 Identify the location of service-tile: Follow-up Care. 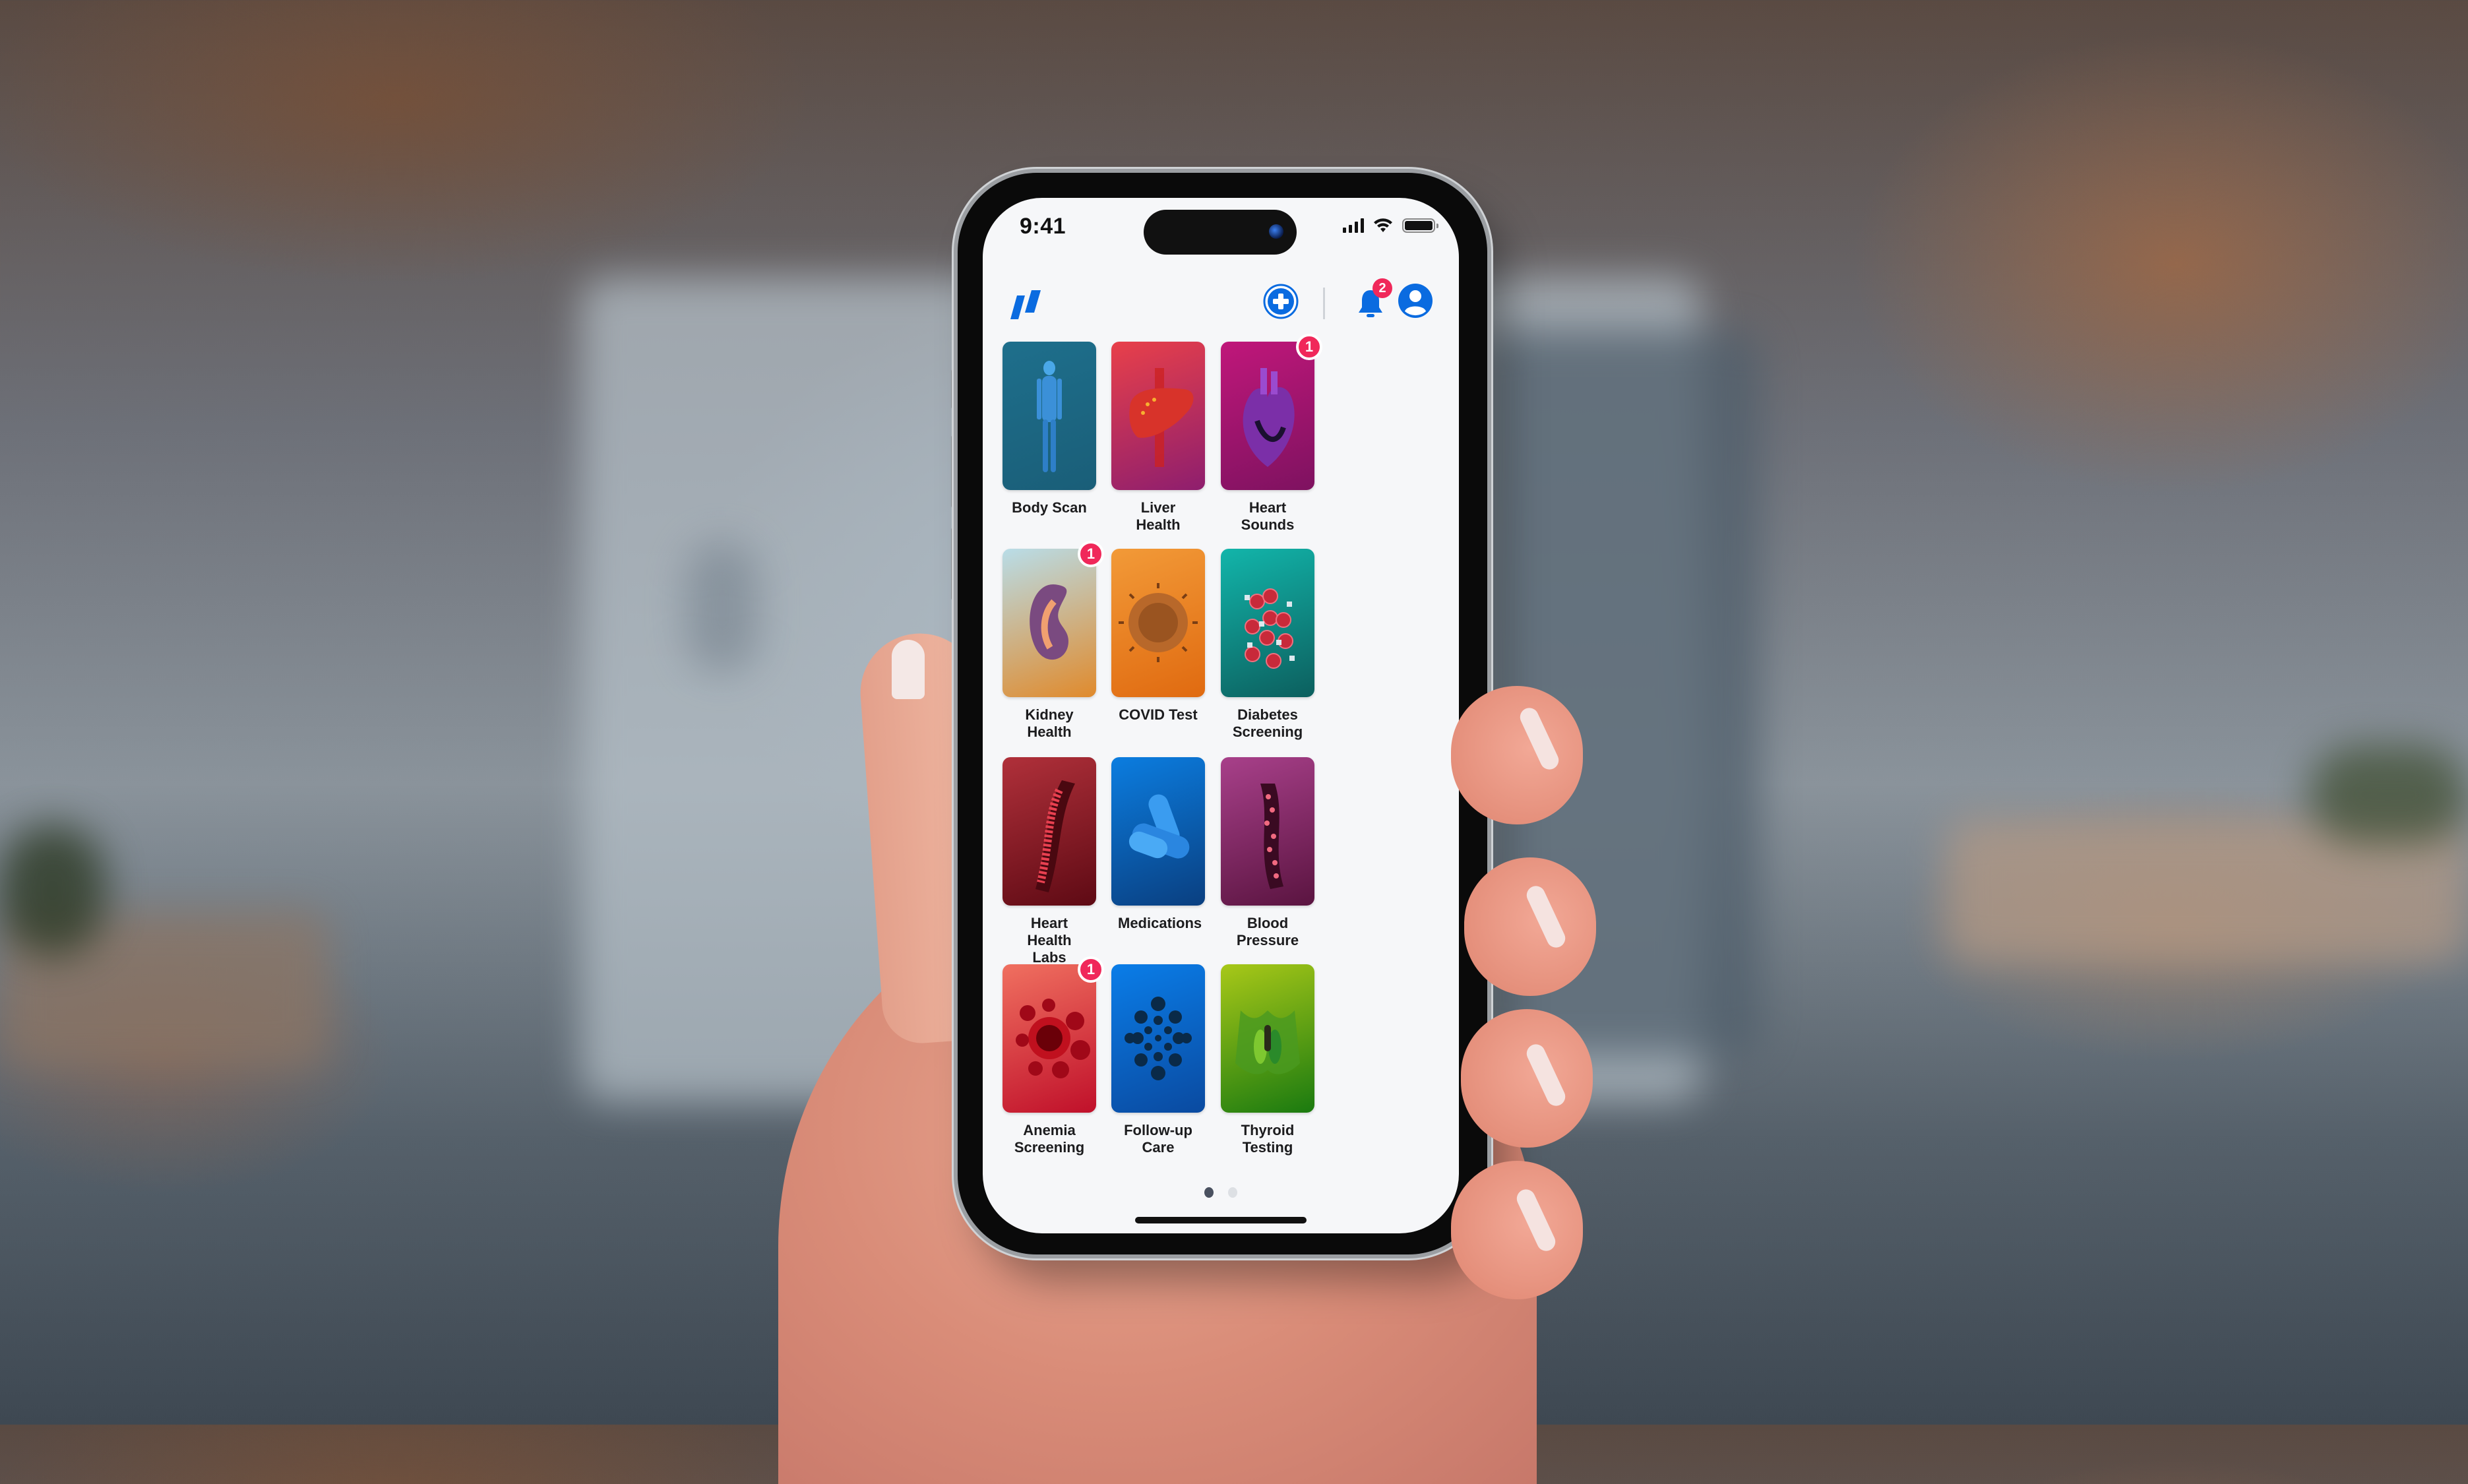
(1158, 1060).